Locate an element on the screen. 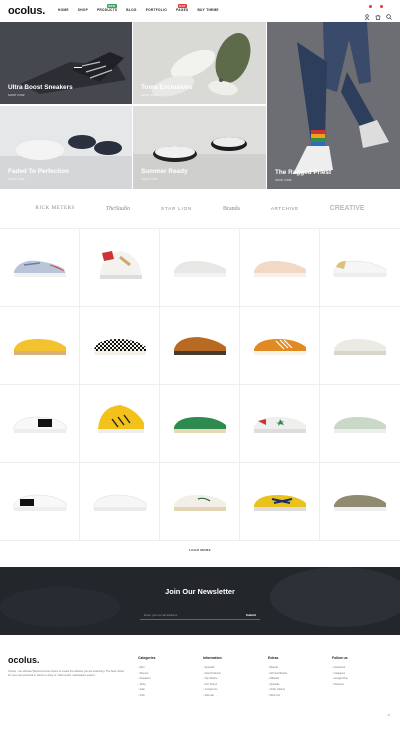 The height and width of the screenshot is (730, 400). nav-products: PRODUCTS NEW is located at coordinates (107, 8).